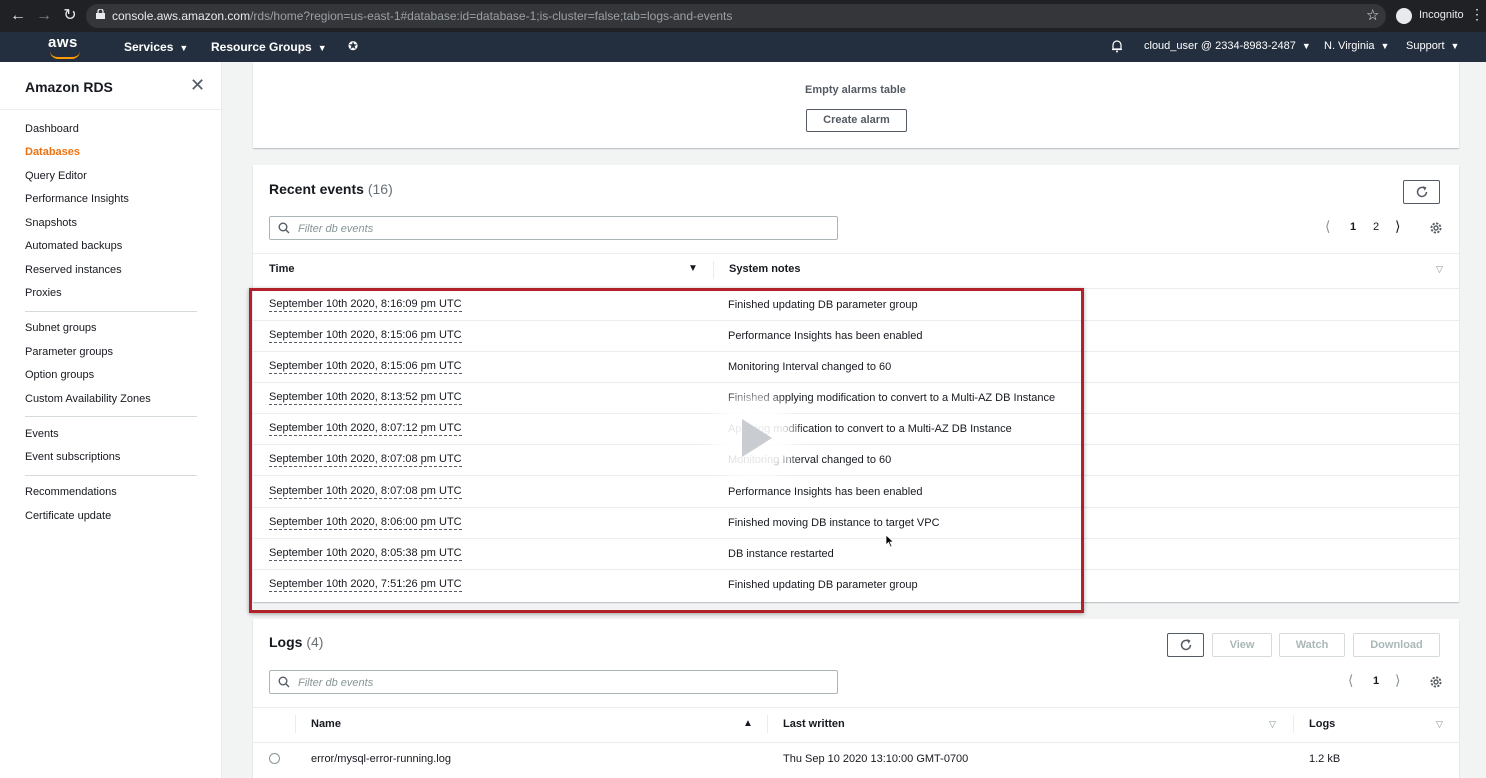  I want to click on region-menu: N. Virginia ▼, so click(1356, 46).